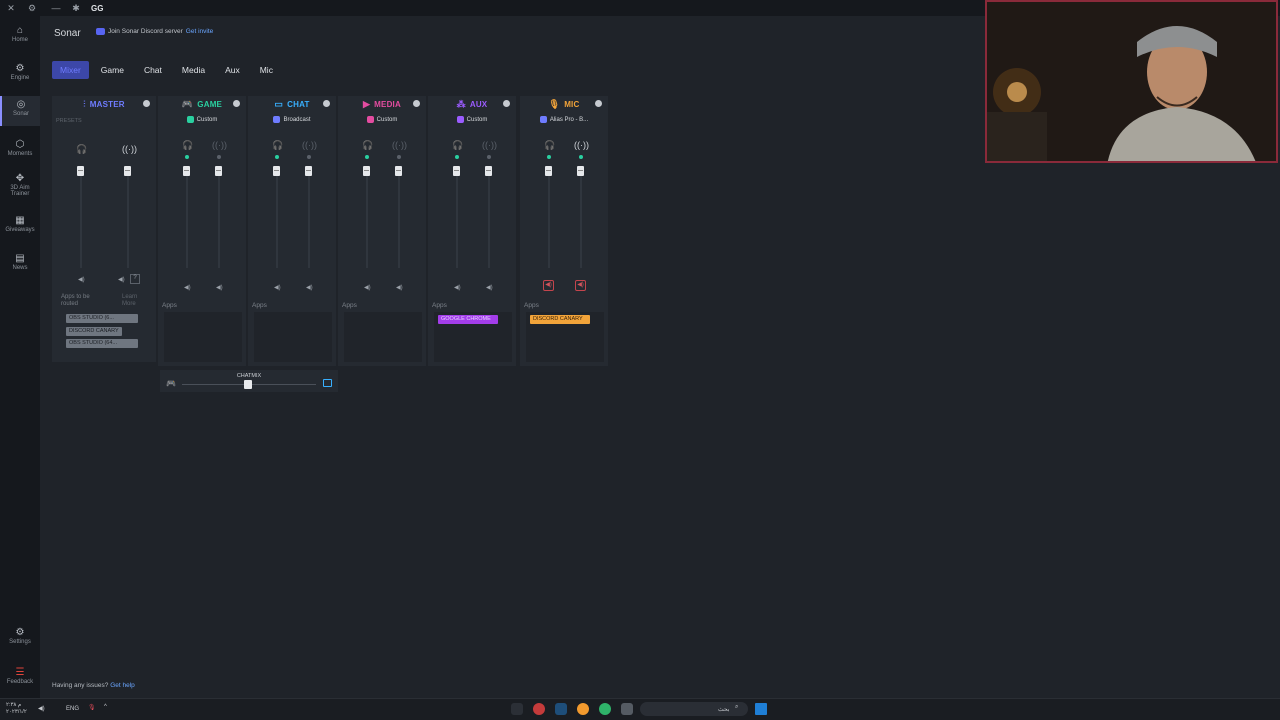  Describe the element at coordinates (193, 70) in the screenshot. I see `tab-media: Media` at that location.